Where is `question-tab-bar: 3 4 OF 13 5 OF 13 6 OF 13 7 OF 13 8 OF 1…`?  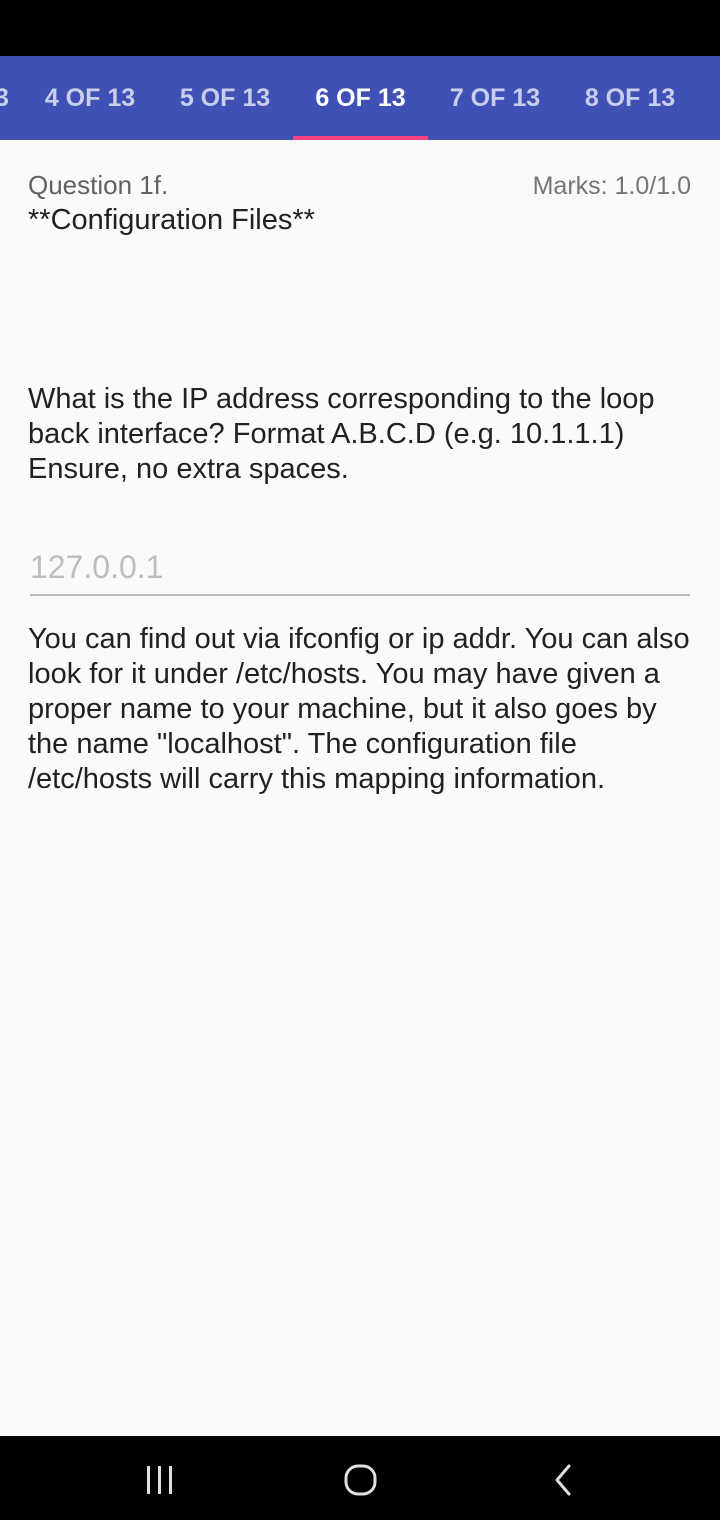
question-tab-bar: 3 4 OF 13 5 OF 13 6 OF 13 7 OF 13 8 OF 1… is located at coordinates (360, 98).